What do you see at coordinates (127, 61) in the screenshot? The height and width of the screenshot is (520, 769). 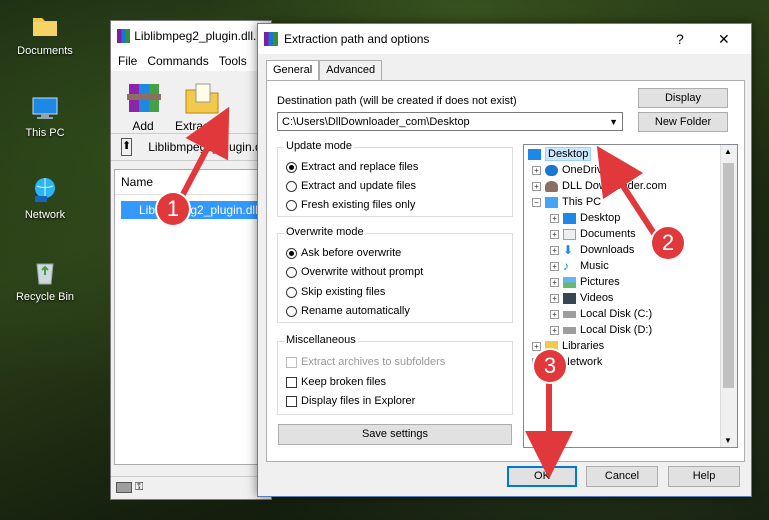 I see `menu-file: File` at bounding box center [127, 61].